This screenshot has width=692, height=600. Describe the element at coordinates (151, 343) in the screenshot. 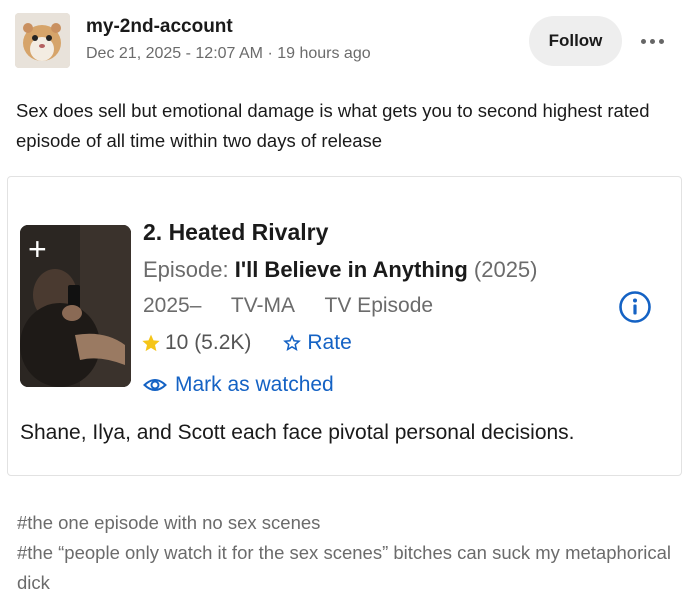

I see `star-icon` at that location.